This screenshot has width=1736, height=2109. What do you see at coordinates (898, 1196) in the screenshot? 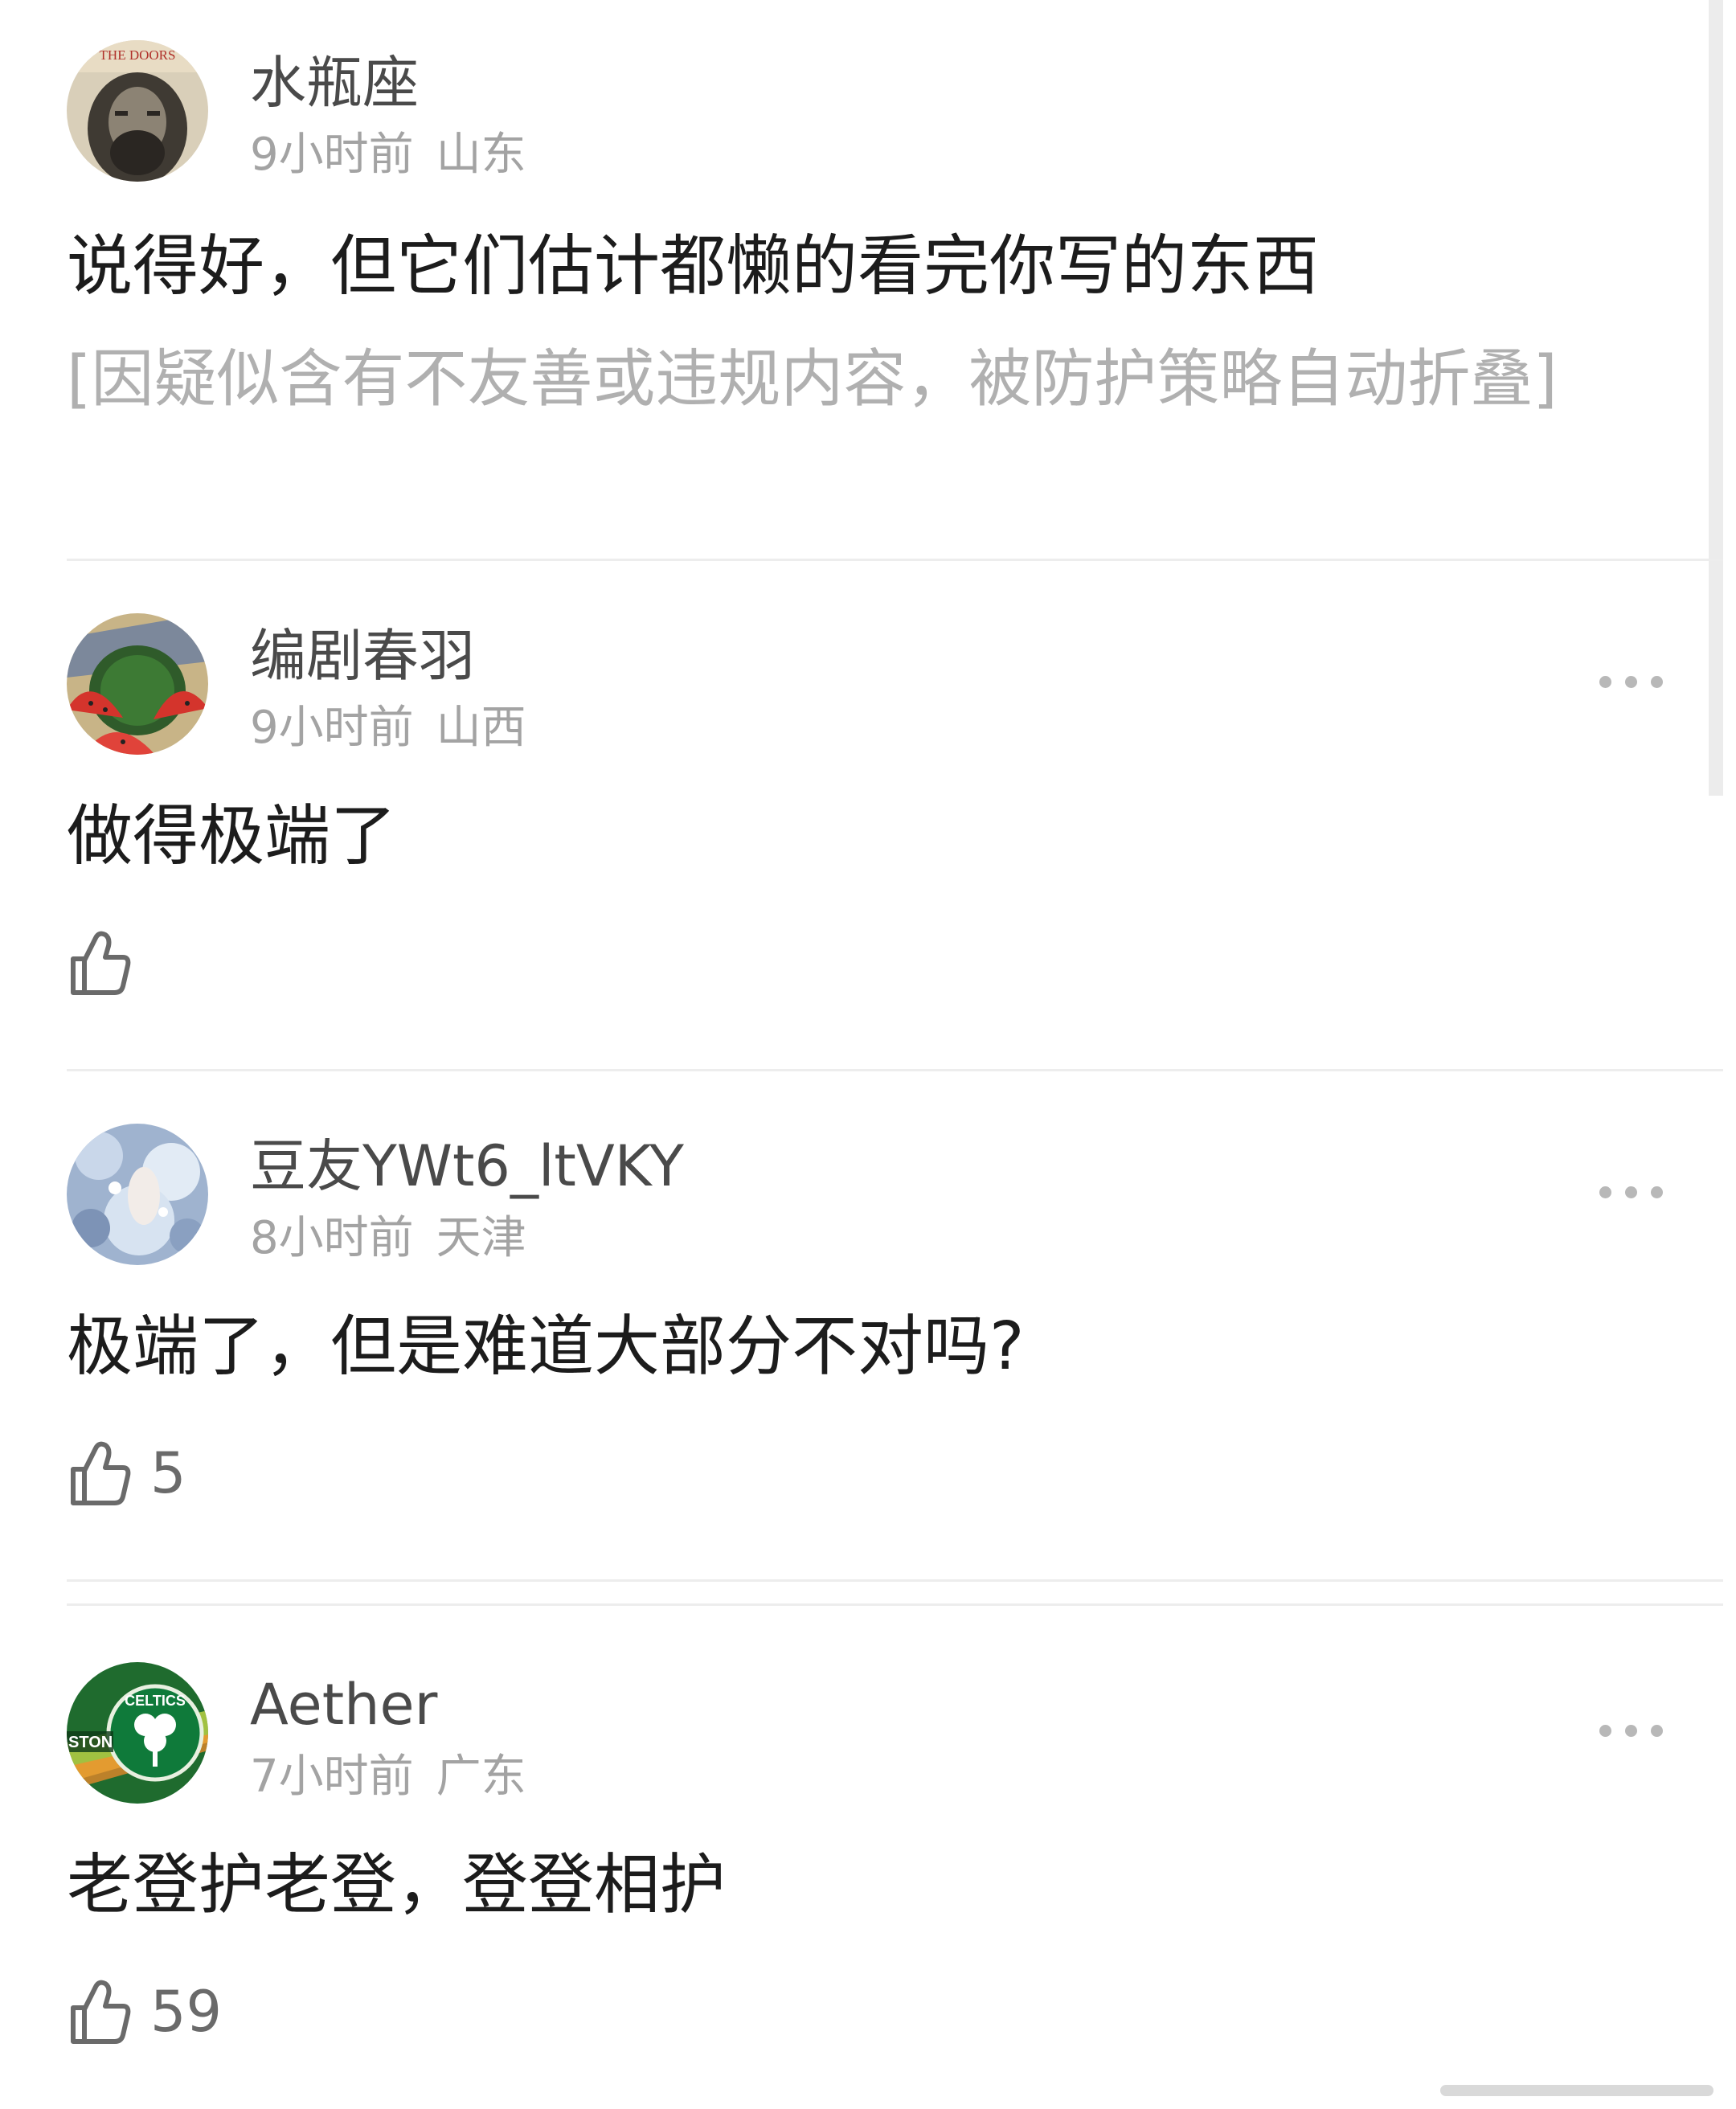
I see `comment-header: 豆友YWt6_ltVKY 8小时前 天津` at bounding box center [898, 1196].